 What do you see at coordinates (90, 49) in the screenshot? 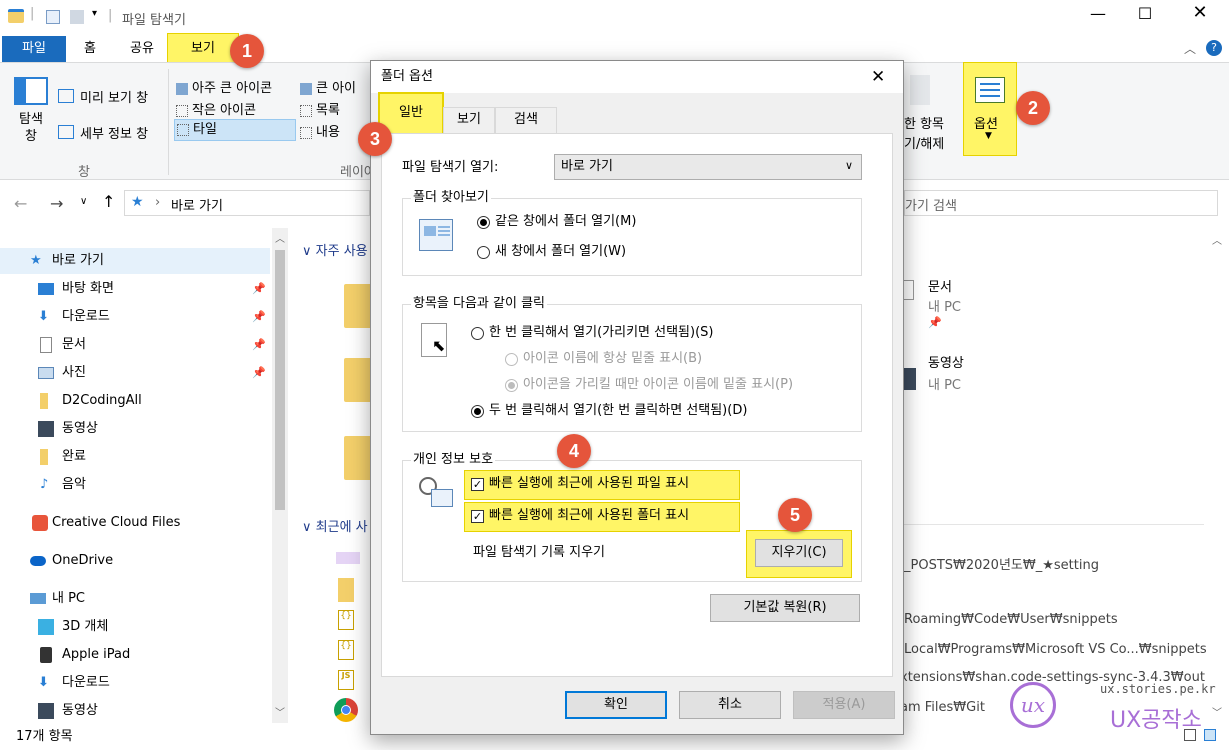
I see `tab-home: 홈` at bounding box center [90, 49].